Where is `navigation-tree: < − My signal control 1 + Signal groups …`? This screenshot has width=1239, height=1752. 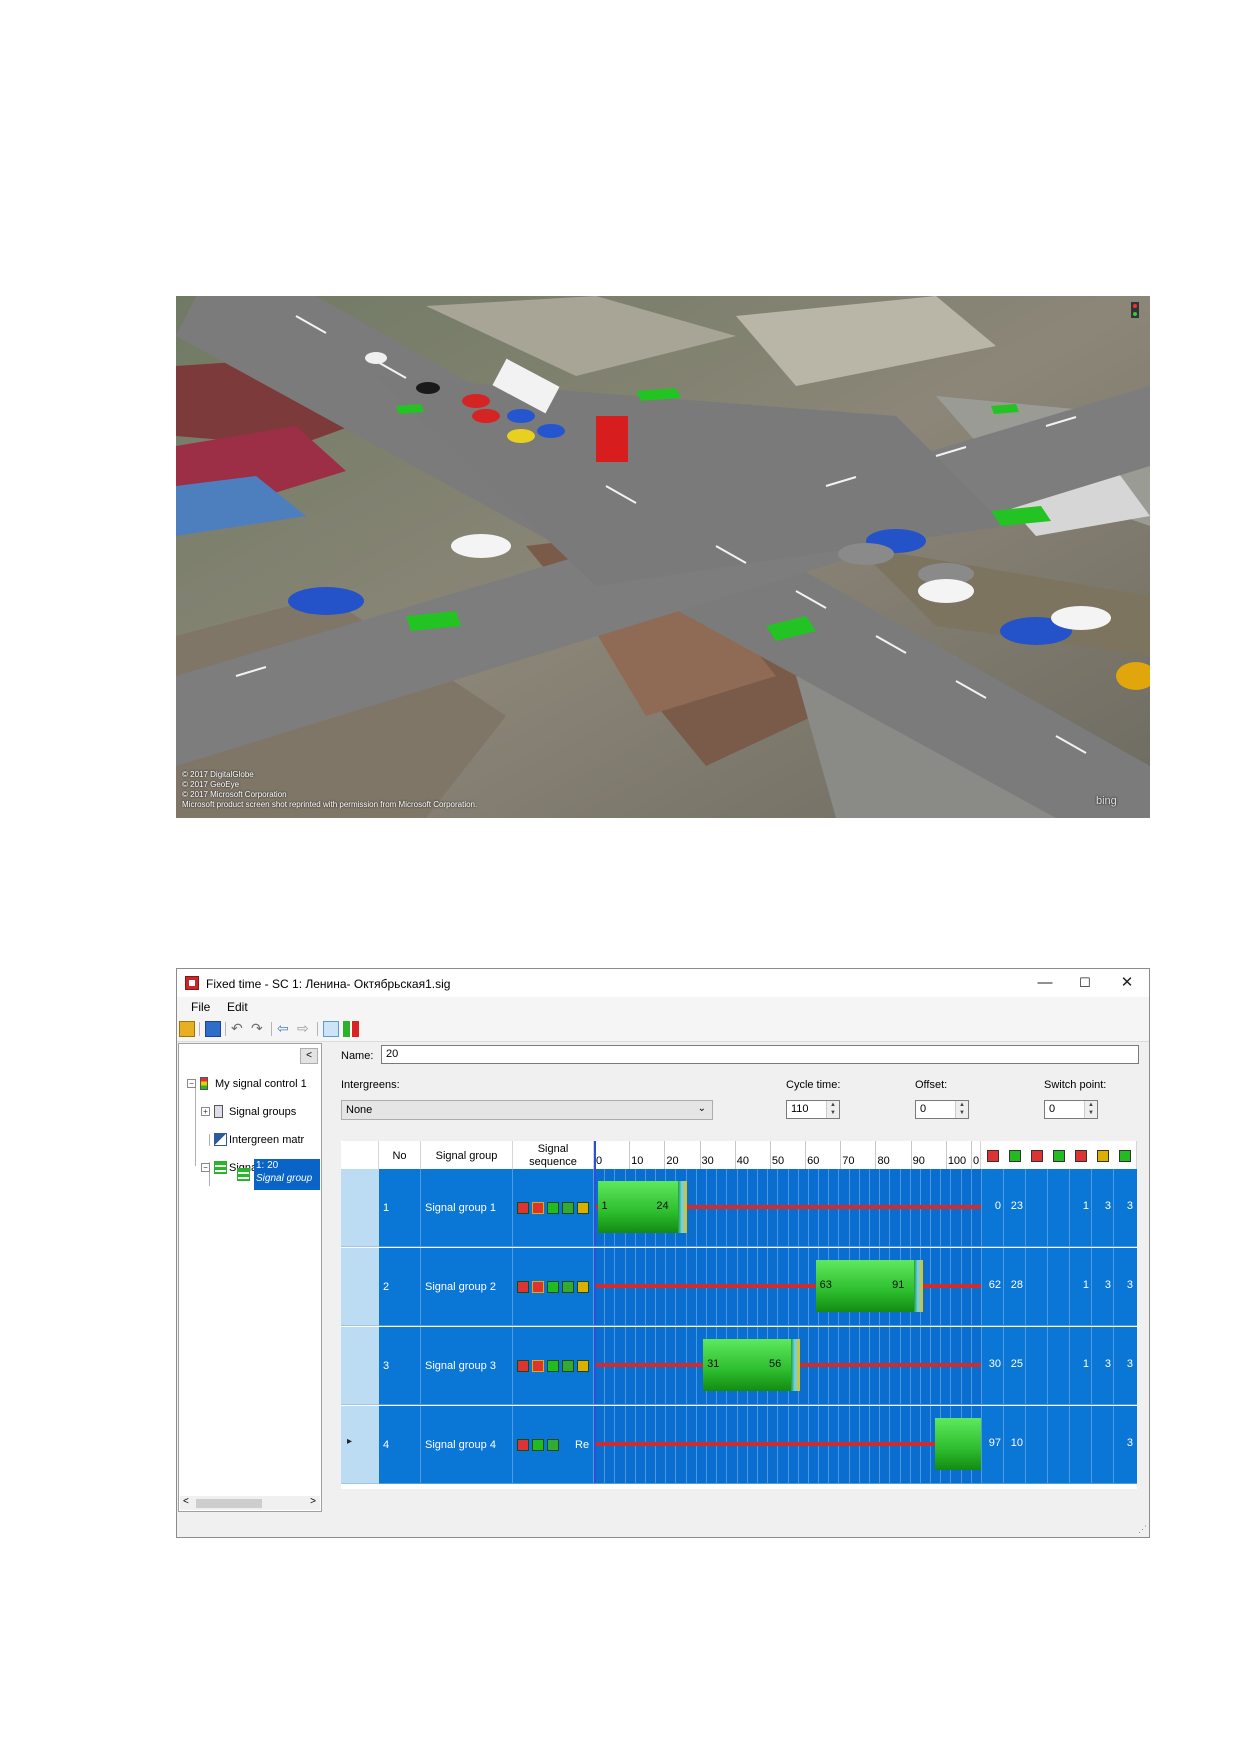 navigation-tree: < − My signal control 1 + Signal groups … is located at coordinates (250, 1277).